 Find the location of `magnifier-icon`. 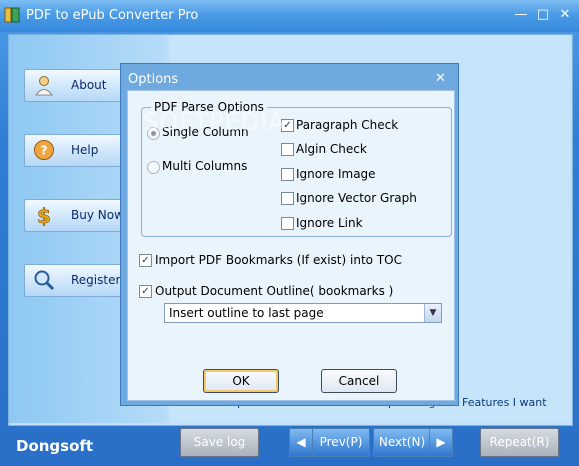

magnifier-icon is located at coordinates (44, 280).